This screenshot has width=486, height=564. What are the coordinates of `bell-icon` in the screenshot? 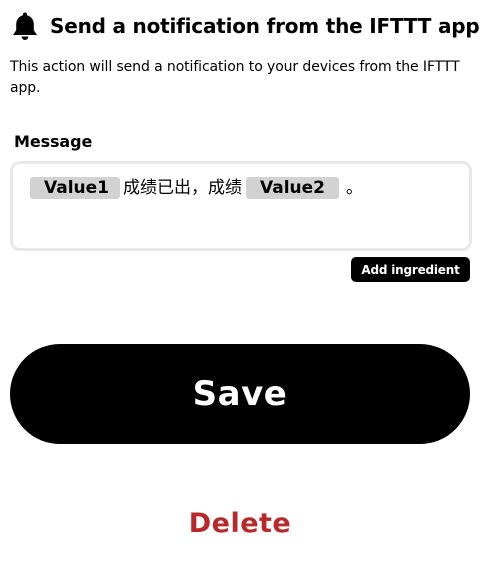 It's located at (25, 26).